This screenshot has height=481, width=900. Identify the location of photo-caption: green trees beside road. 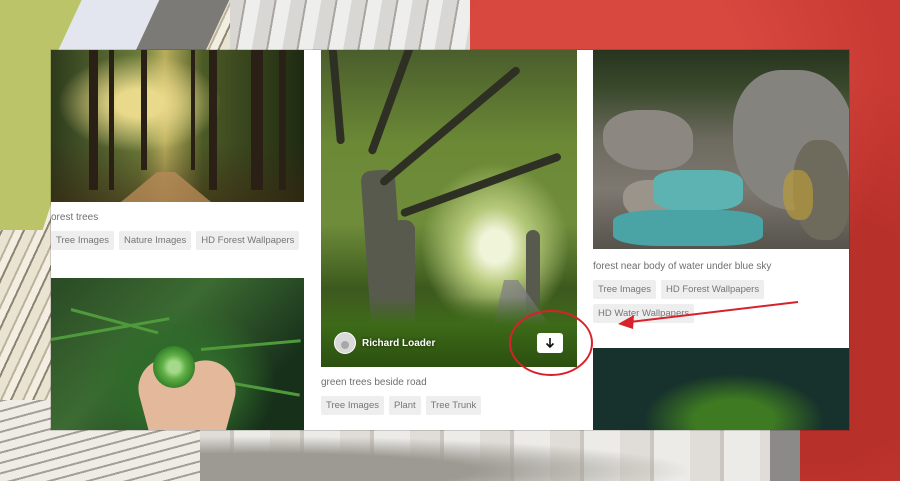
(449, 382).